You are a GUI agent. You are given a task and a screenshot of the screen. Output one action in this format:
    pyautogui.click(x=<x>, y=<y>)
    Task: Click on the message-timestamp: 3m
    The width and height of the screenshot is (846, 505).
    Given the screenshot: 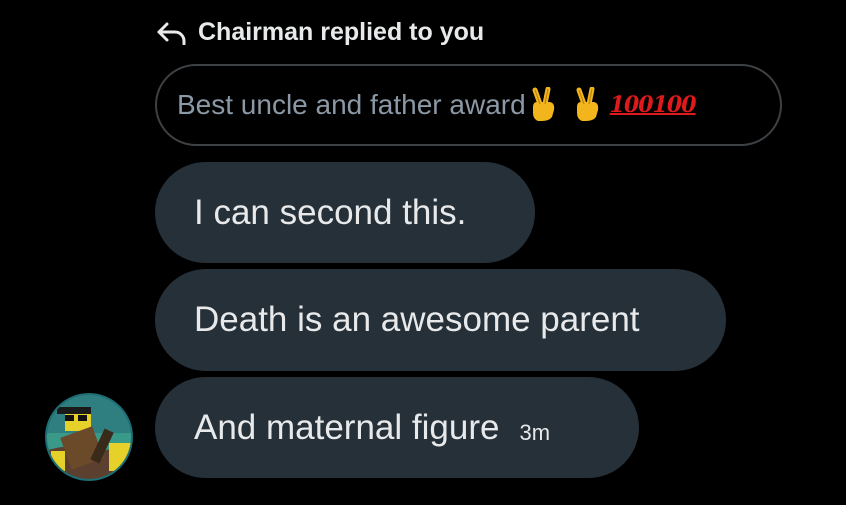 What is the action you would take?
    pyautogui.click(x=535, y=432)
    